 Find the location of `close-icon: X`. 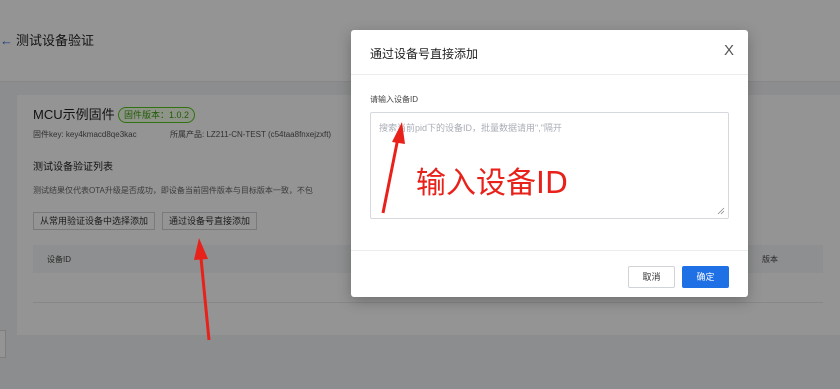

close-icon: X is located at coordinates (729, 51).